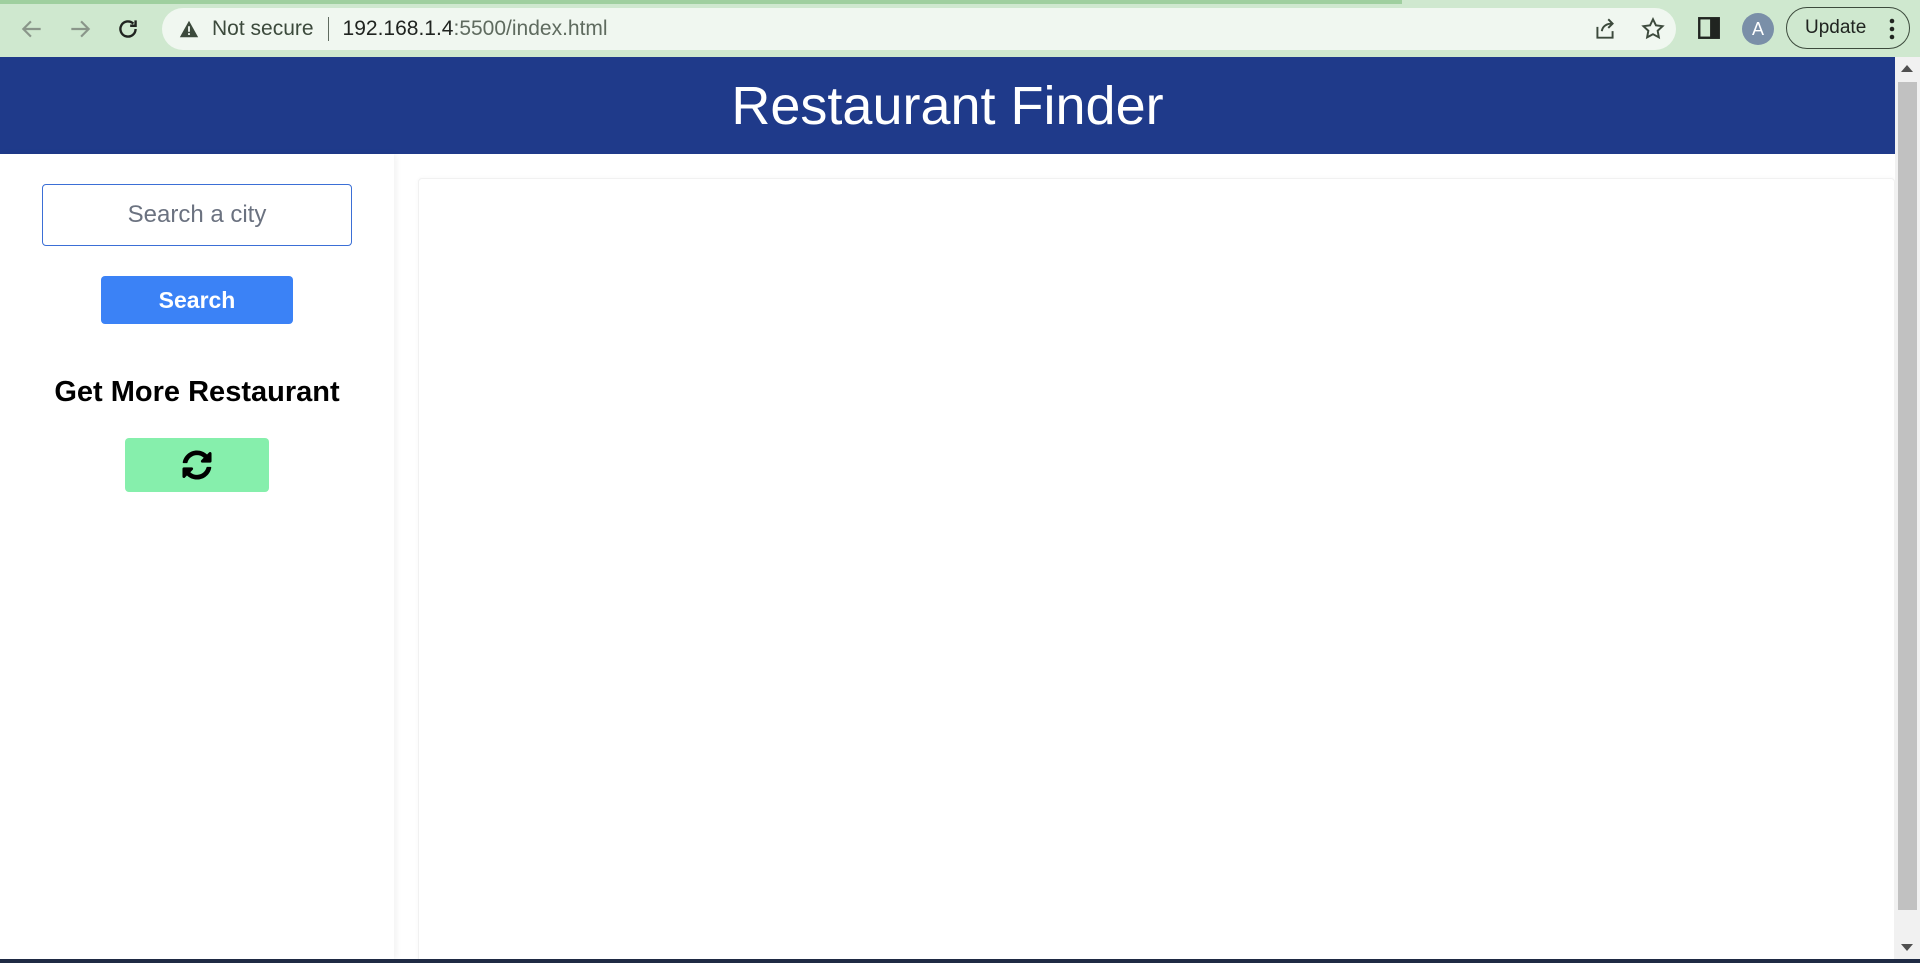 This screenshot has width=1920, height=963. What do you see at coordinates (189, 29) in the screenshot?
I see `warning-triangle-icon` at bounding box center [189, 29].